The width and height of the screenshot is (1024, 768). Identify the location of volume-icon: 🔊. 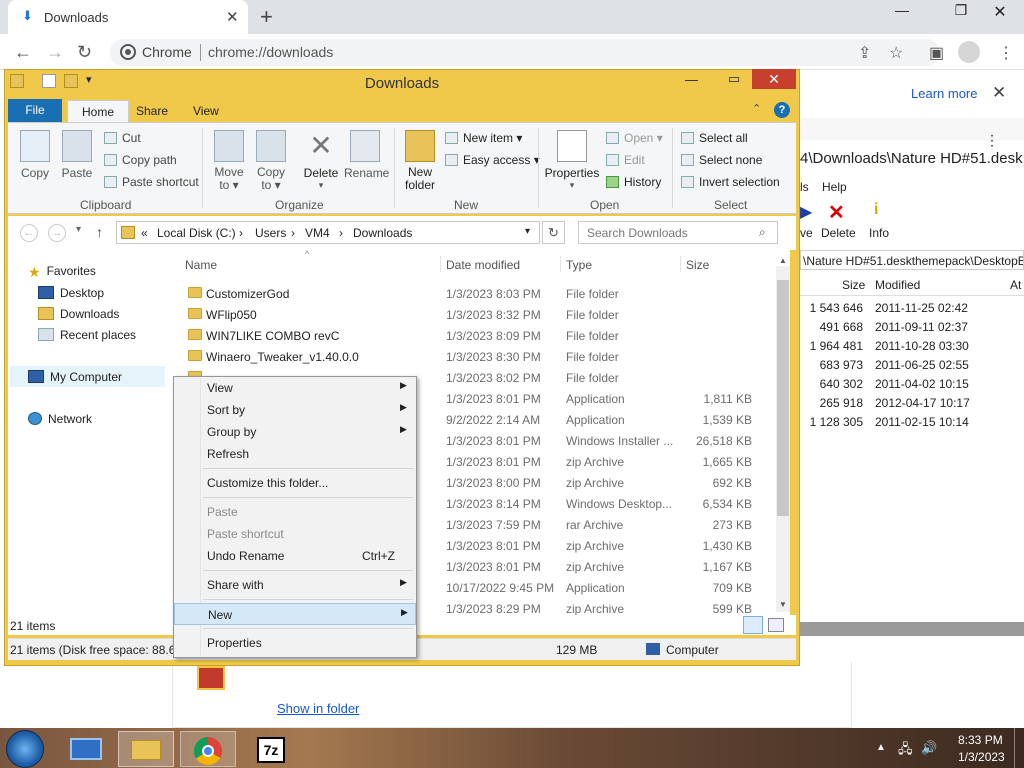
(929, 748).